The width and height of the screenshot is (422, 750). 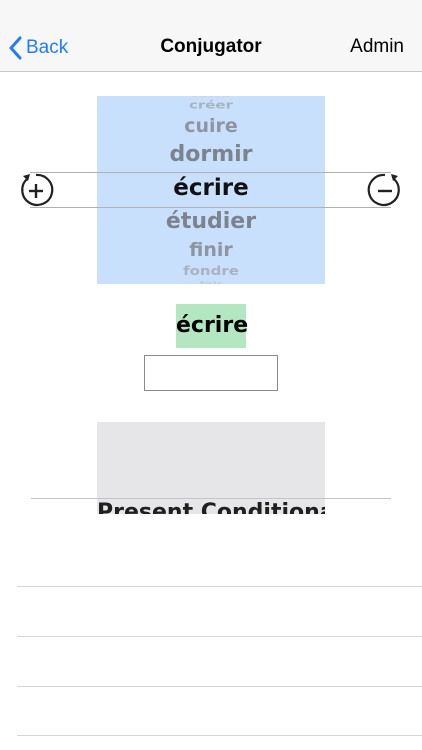 I want to click on row-divider, so click(x=219, y=735).